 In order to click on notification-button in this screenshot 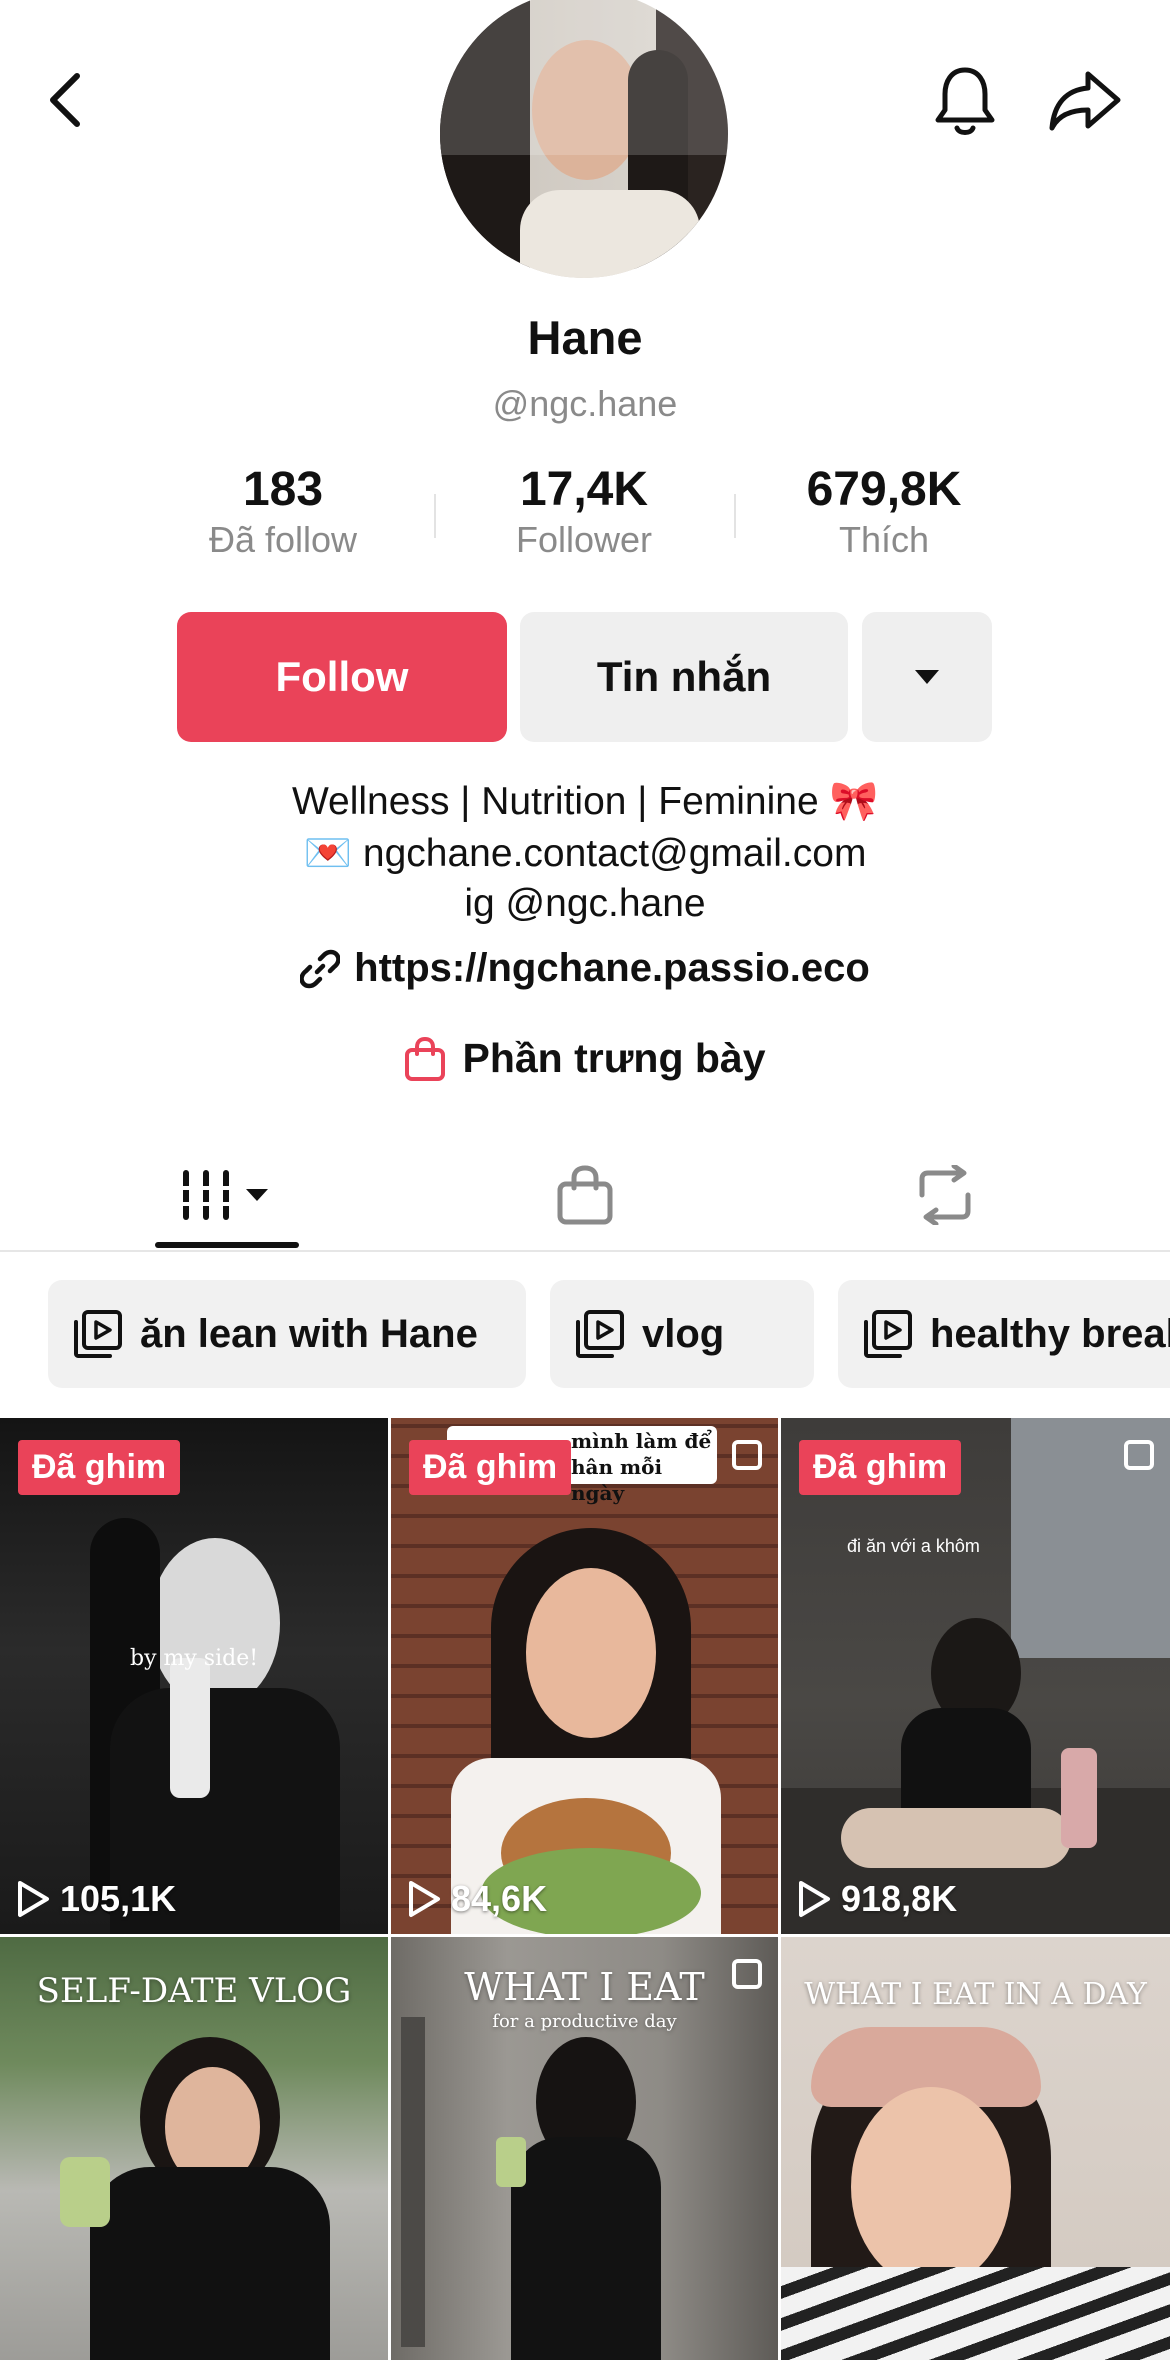, I will do `click(965, 100)`.